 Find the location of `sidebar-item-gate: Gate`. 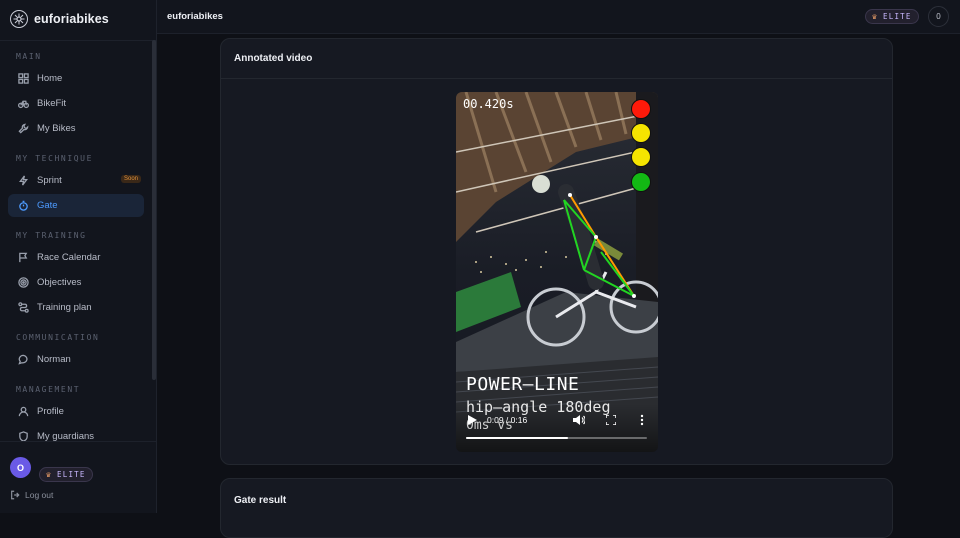

sidebar-item-gate: Gate is located at coordinates (76, 205).